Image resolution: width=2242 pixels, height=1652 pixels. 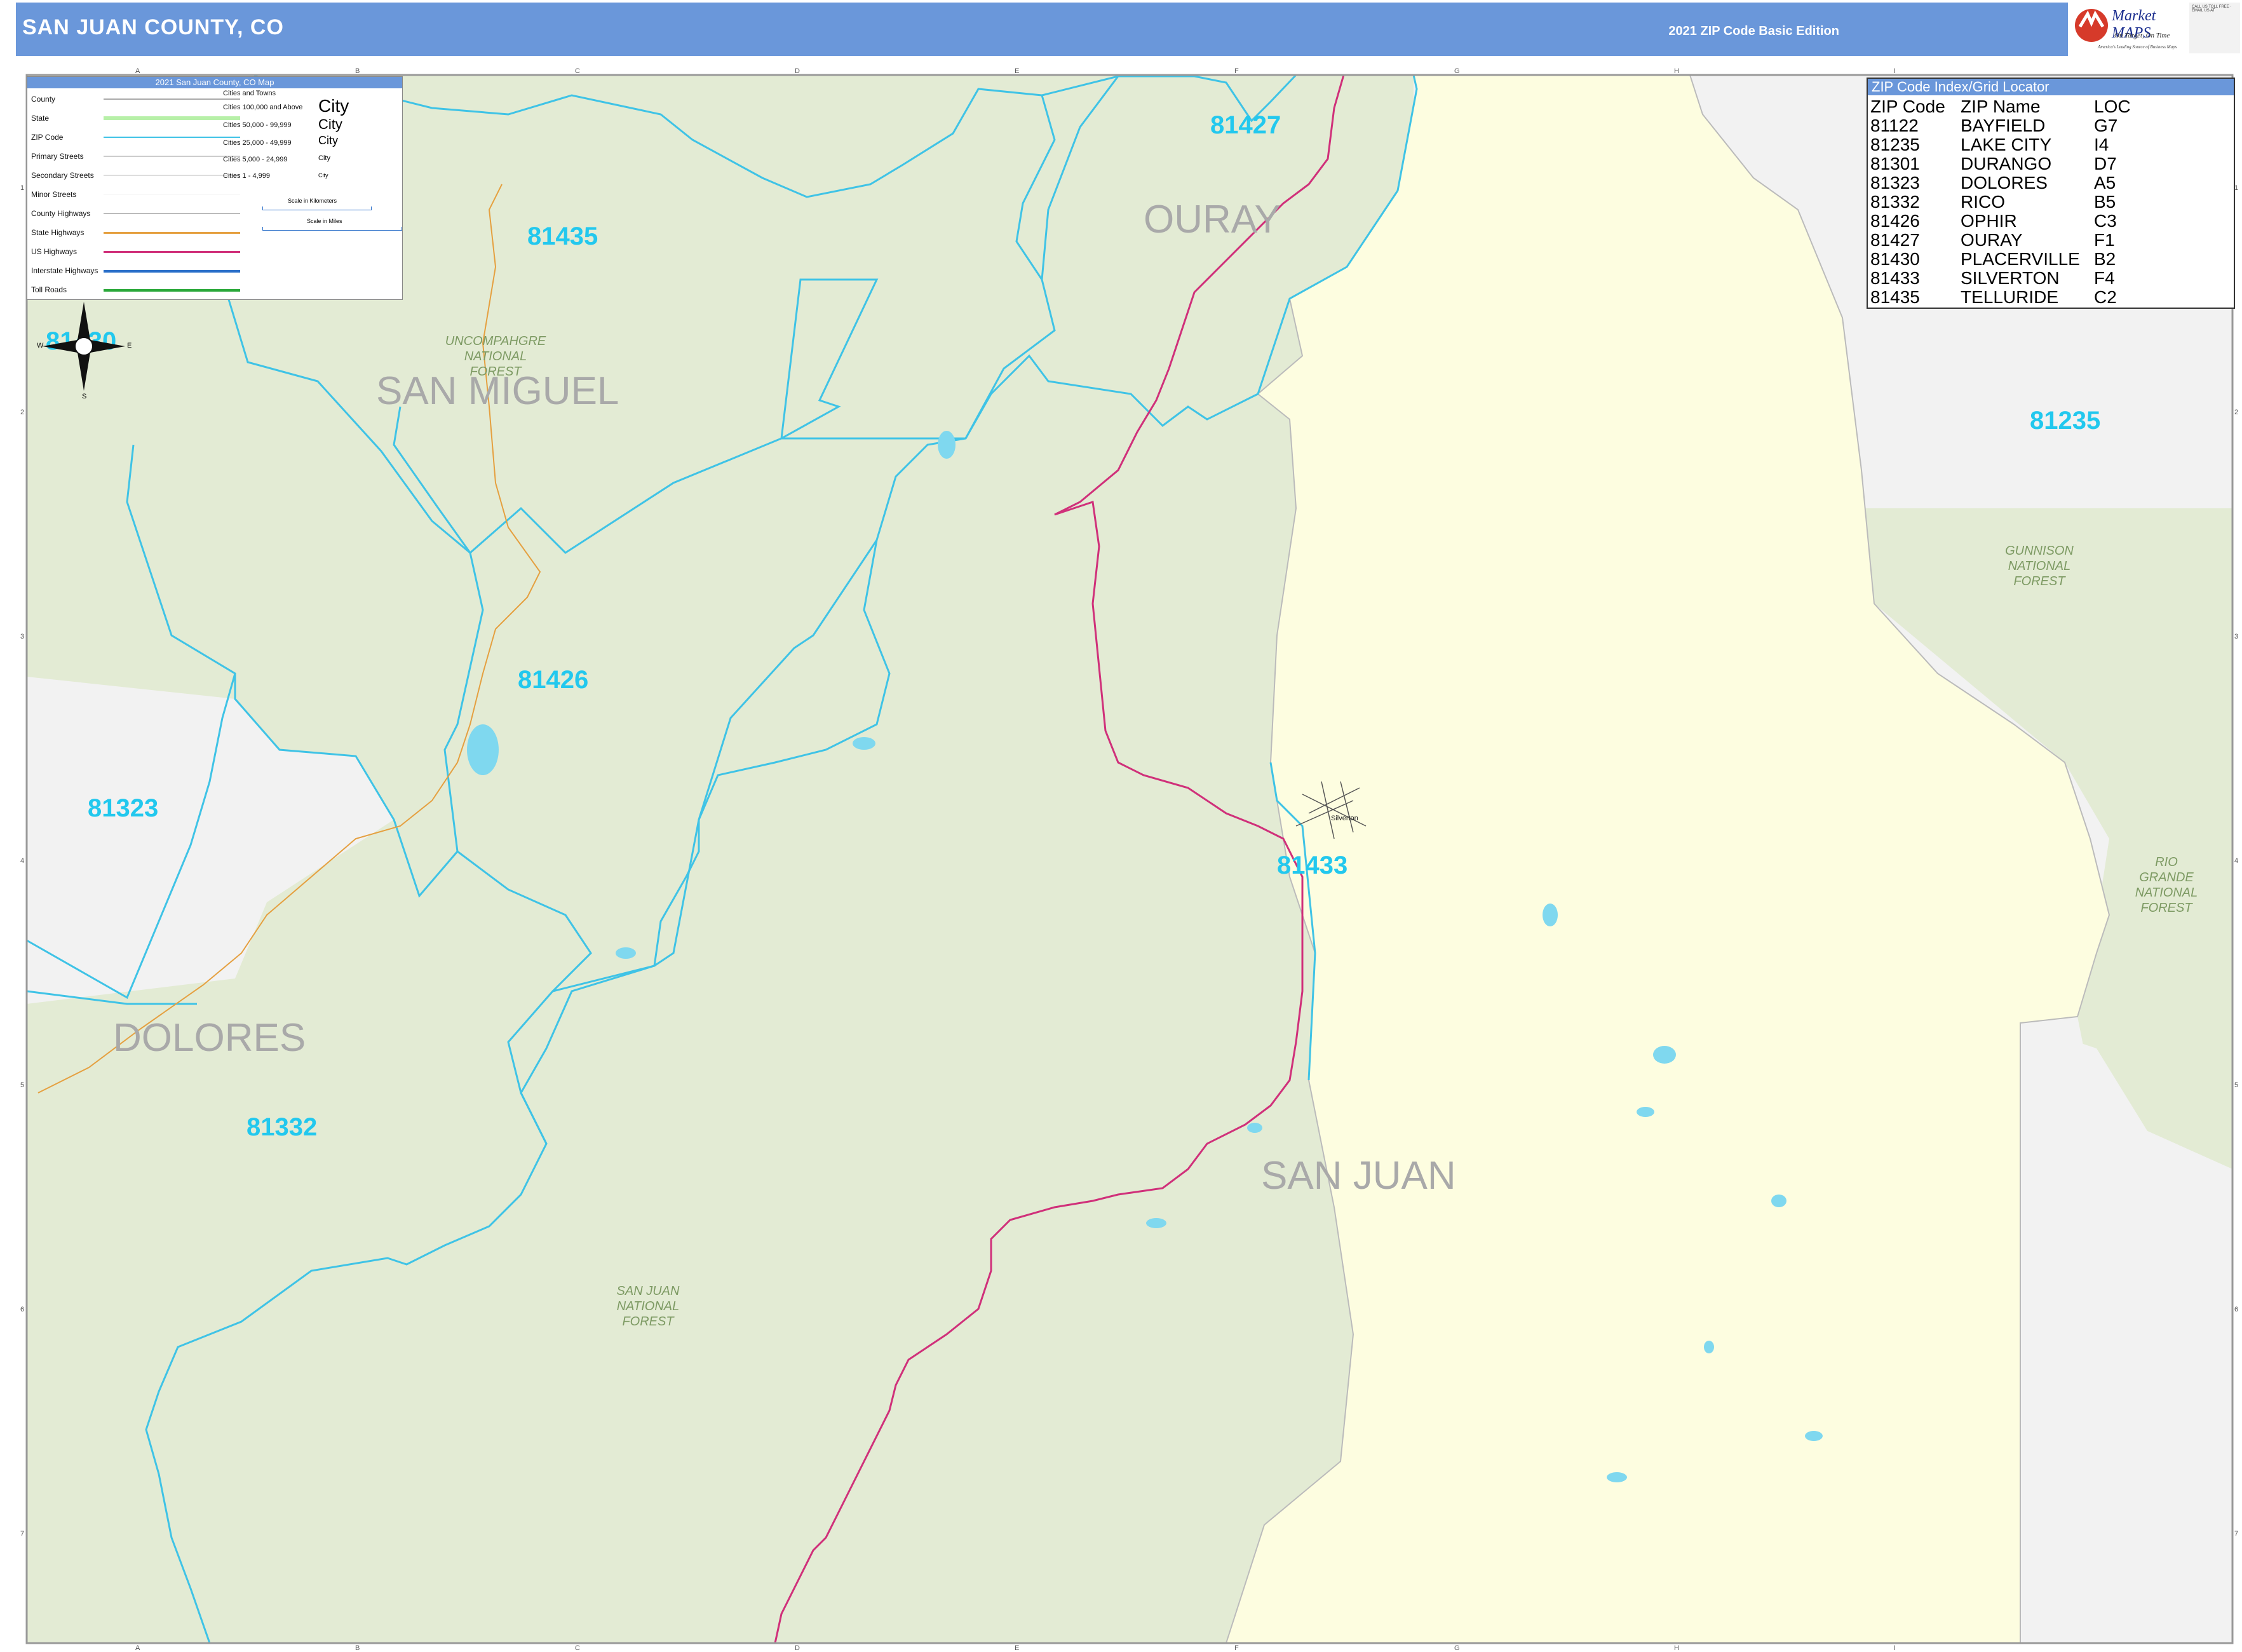 I want to click on legend-item-county: County, so click(x=43, y=100).